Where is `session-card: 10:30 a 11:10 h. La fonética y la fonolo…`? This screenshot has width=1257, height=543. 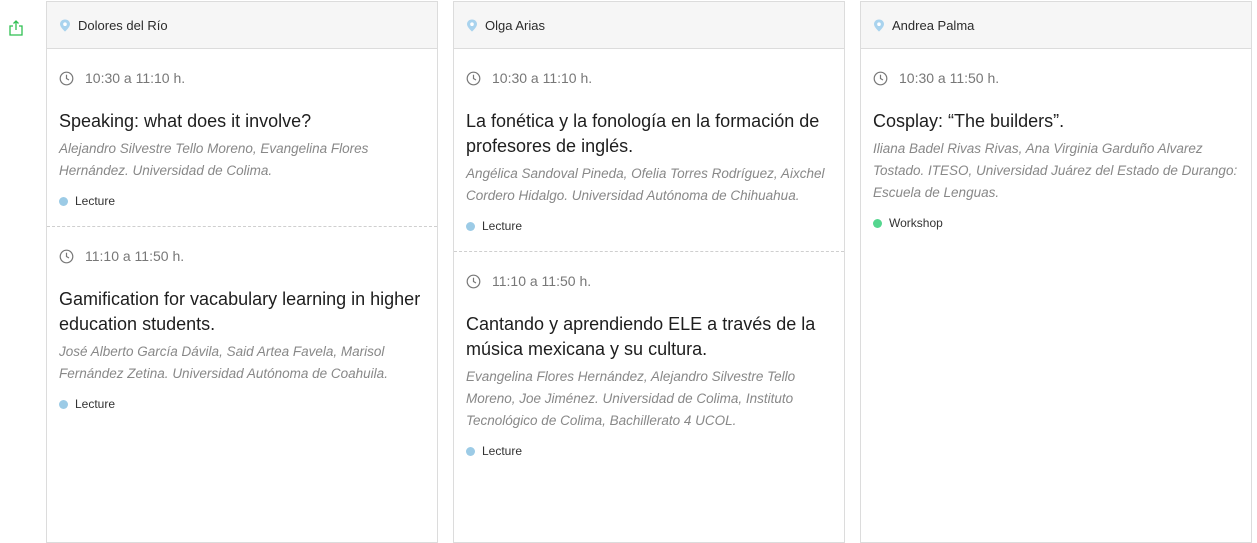 session-card: 10:30 a 11:10 h. La fonética y la fonolo… is located at coordinates (649, 150).